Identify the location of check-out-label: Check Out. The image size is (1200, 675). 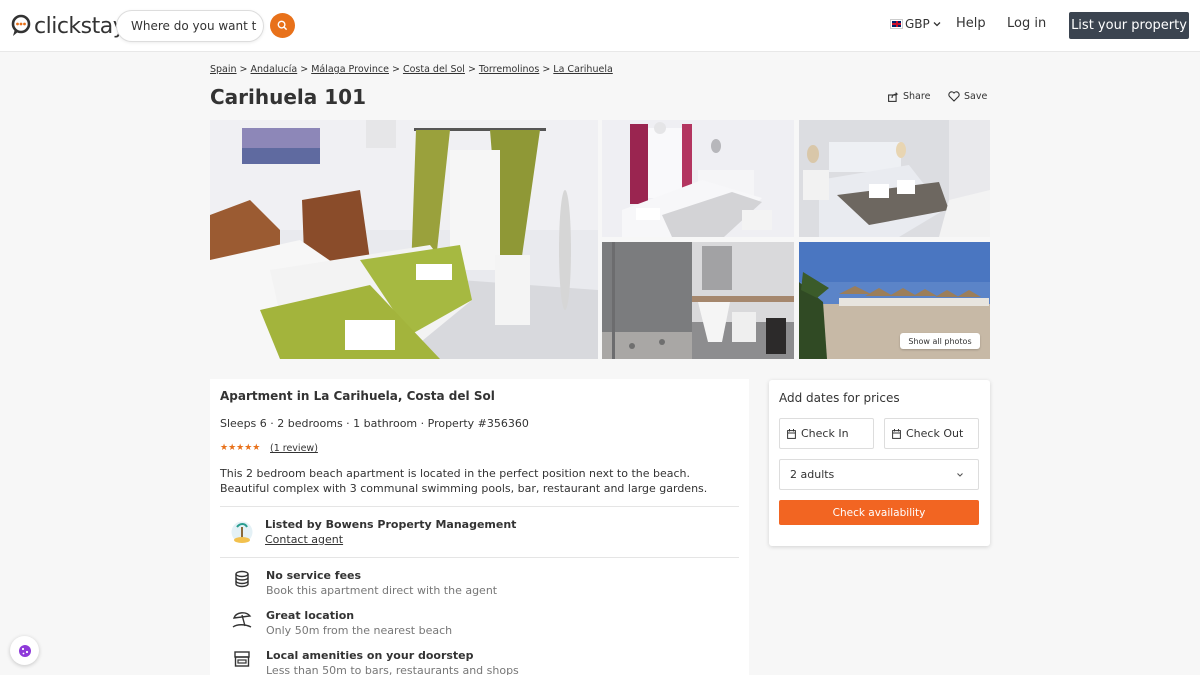
(935, 433).